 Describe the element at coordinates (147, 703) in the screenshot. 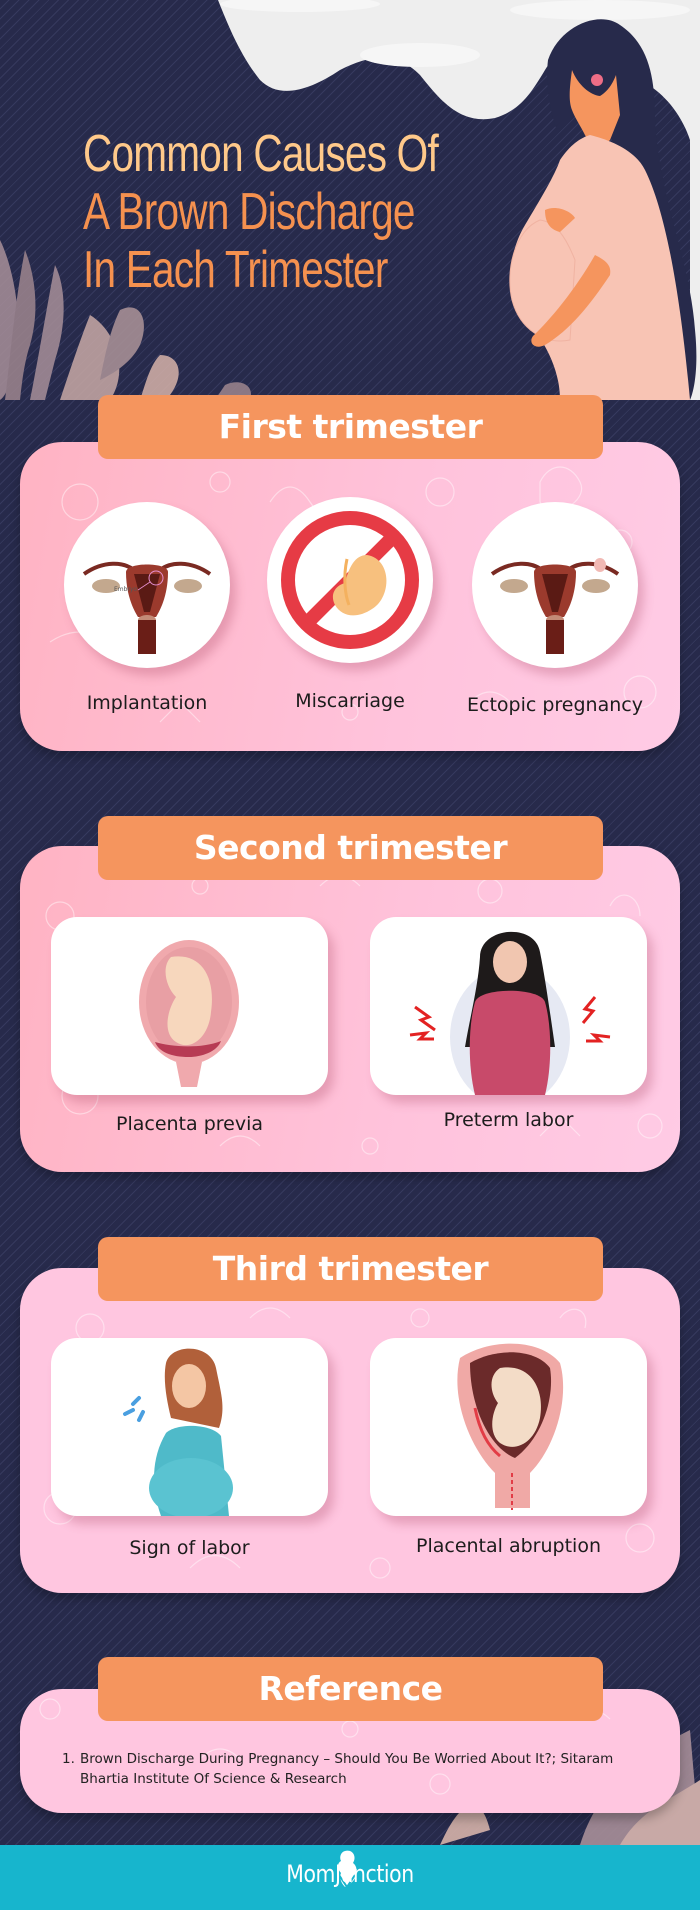

I see `implantation-label: Implantation` at that location.